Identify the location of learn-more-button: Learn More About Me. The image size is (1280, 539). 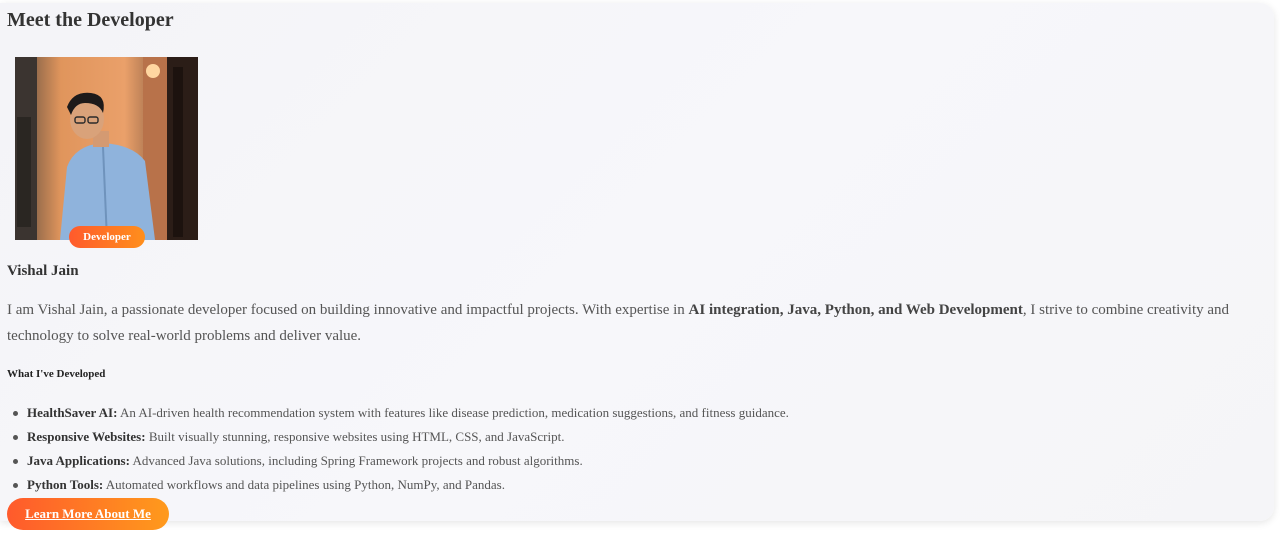
(88, 514).